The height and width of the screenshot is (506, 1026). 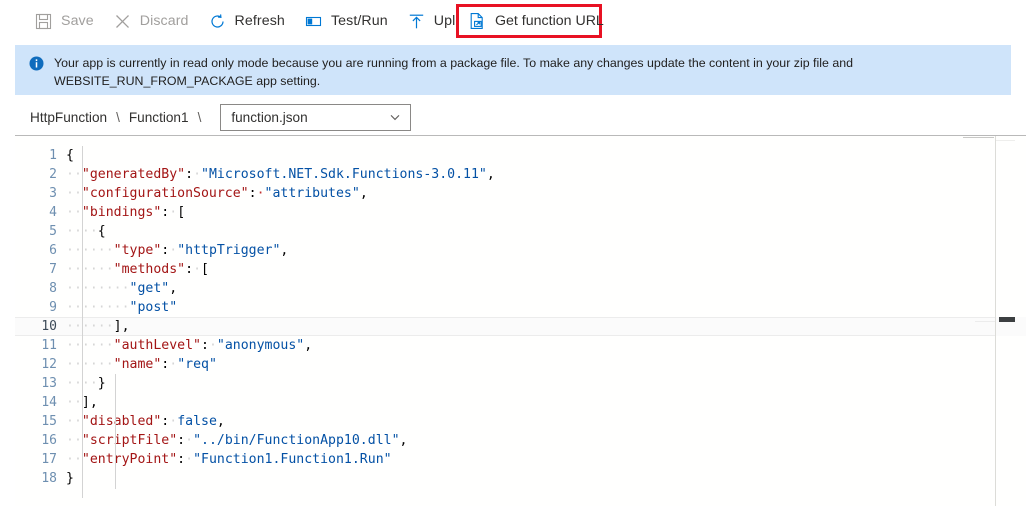 What do you see at coordinates (359, 21) in the screenshot?
I see `test-run-label: Test/Run` at bounding box center [359, 21].